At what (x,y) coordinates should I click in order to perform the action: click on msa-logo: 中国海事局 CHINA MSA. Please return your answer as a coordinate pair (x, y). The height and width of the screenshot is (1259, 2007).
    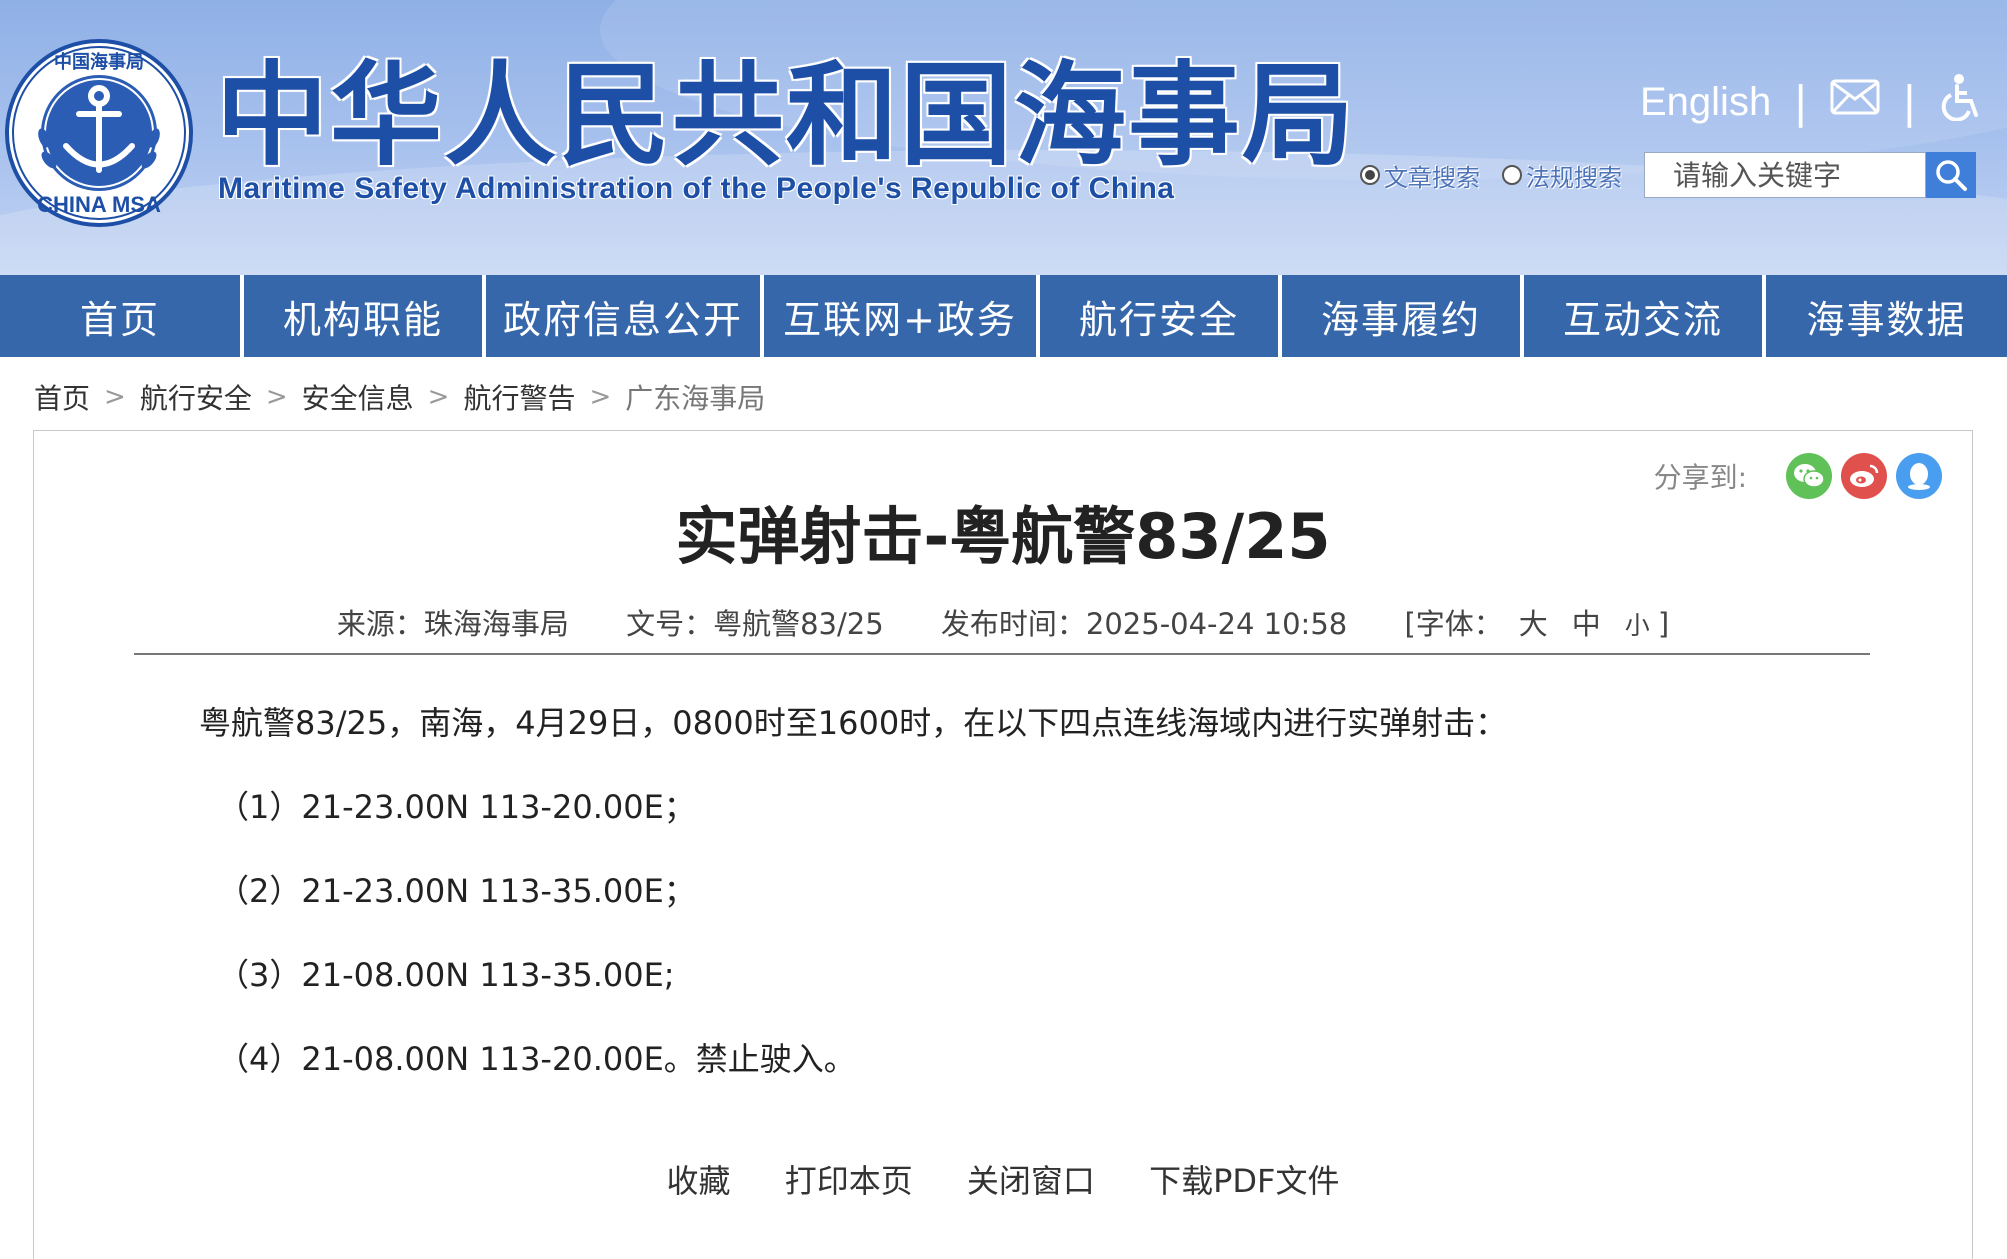
    Looking at the image, I should click on (99, 133).